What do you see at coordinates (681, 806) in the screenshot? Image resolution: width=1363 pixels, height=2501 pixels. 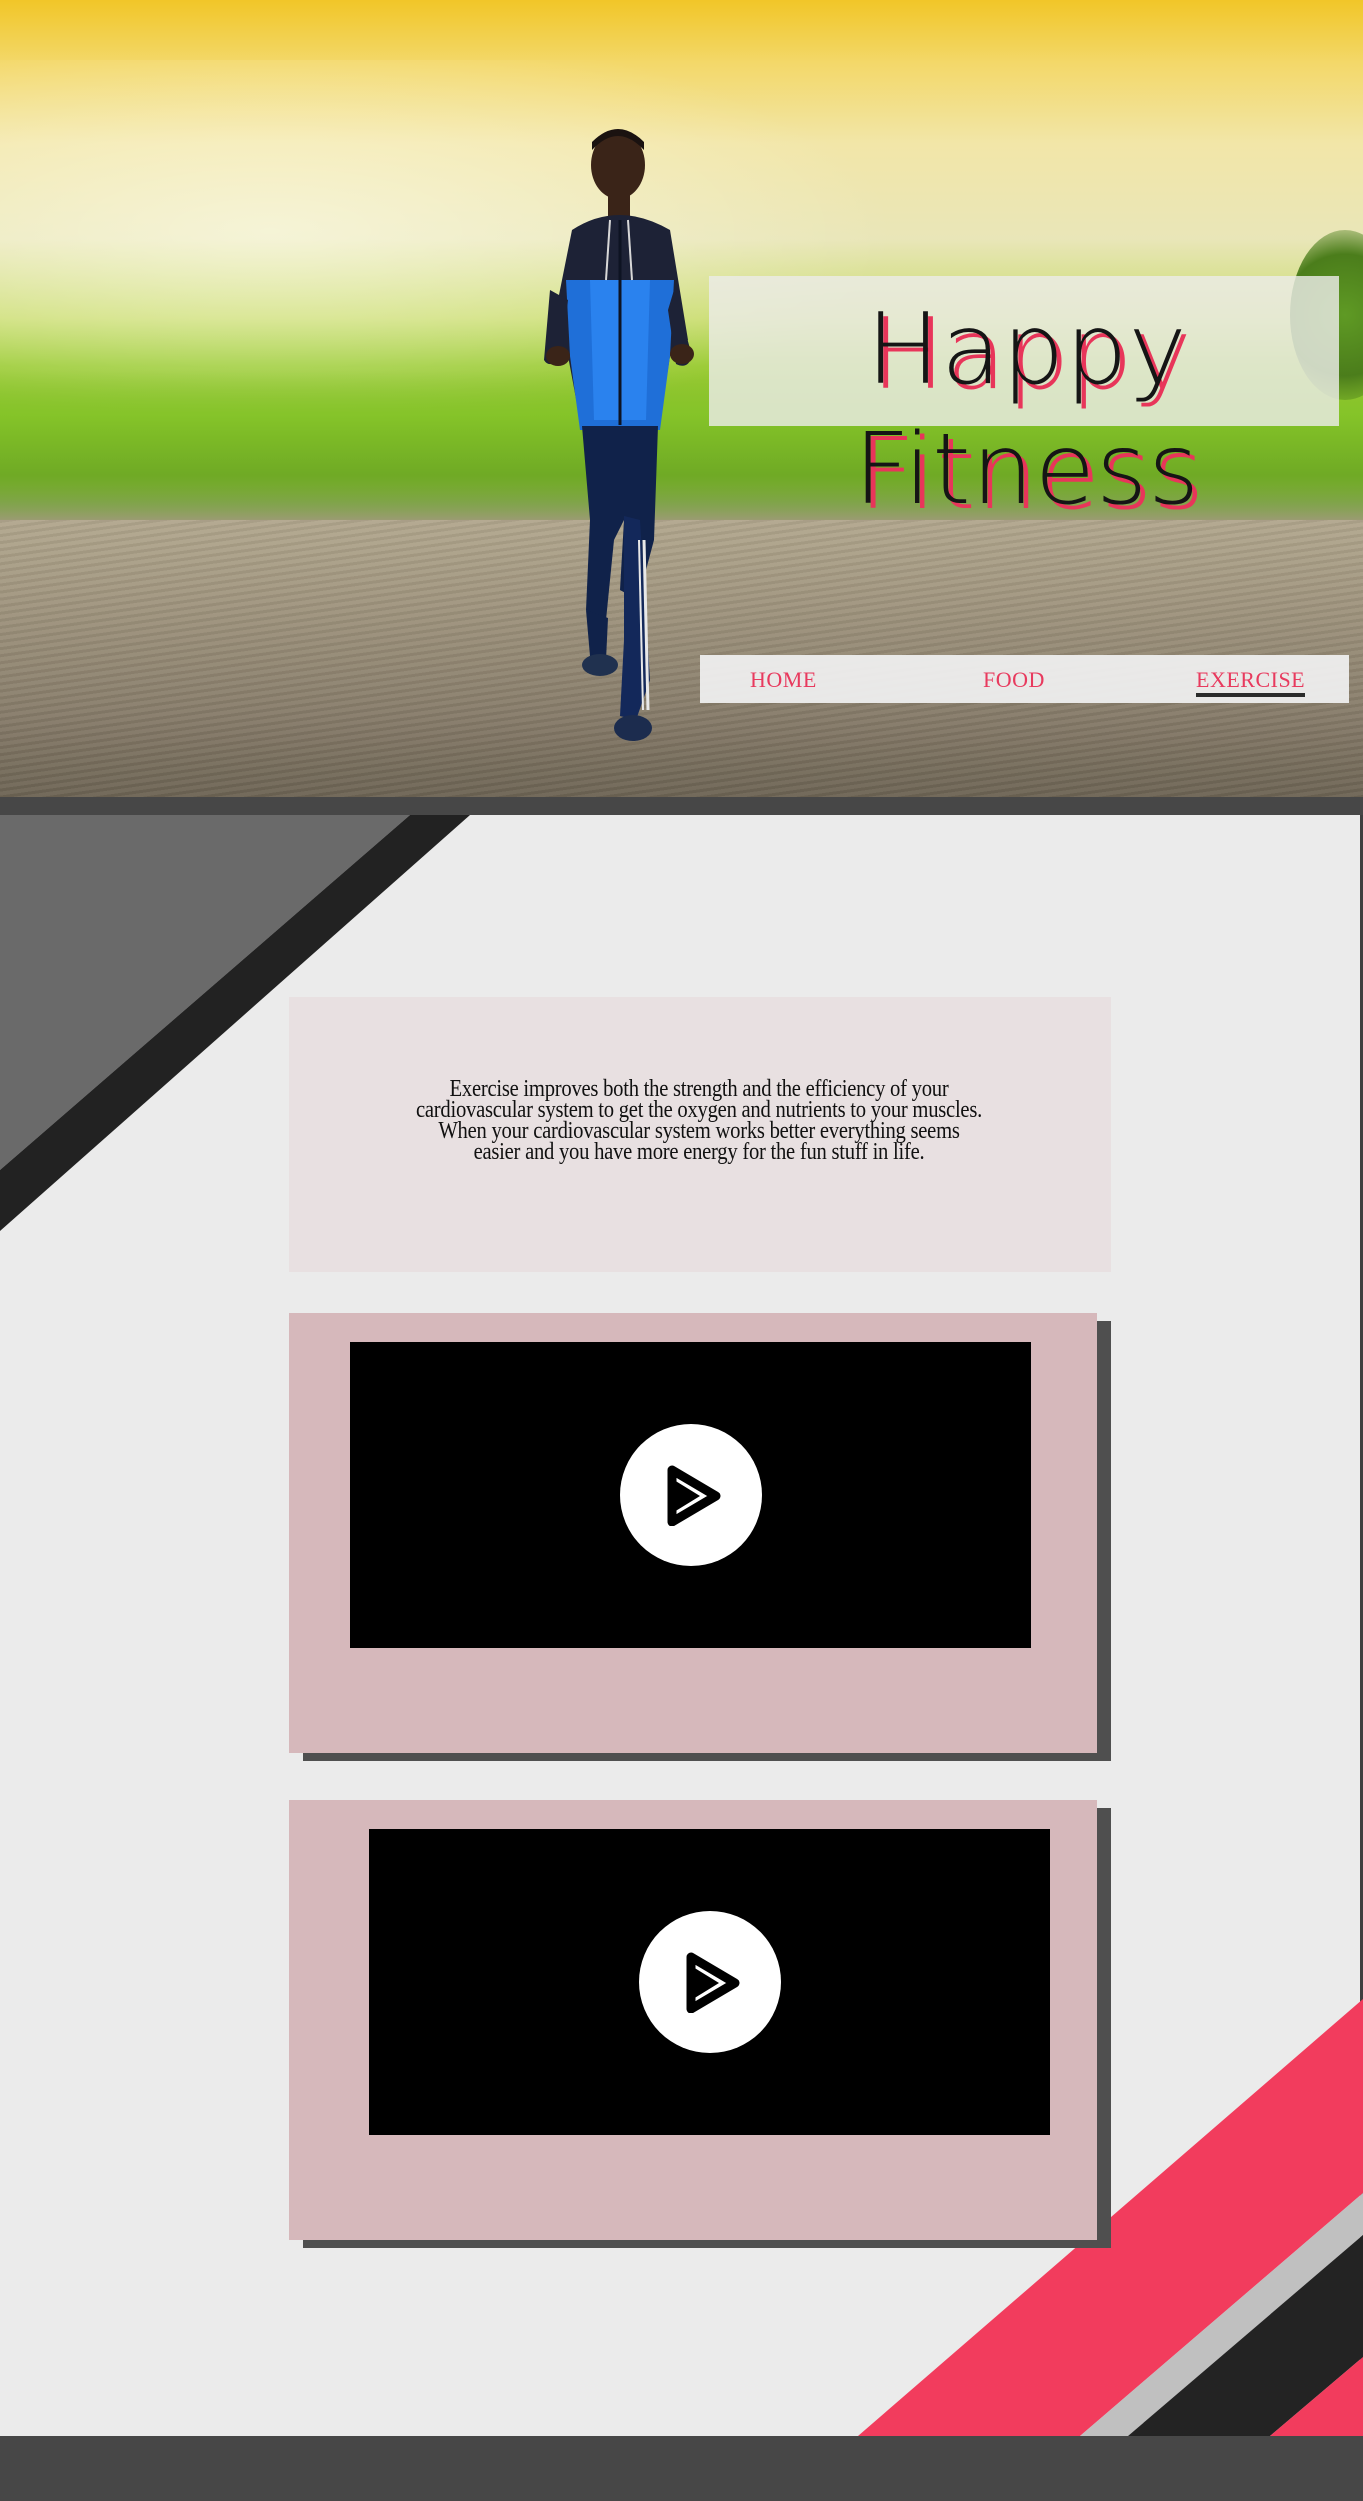 I see `top-divider-band` at bounding box center [681, 806].